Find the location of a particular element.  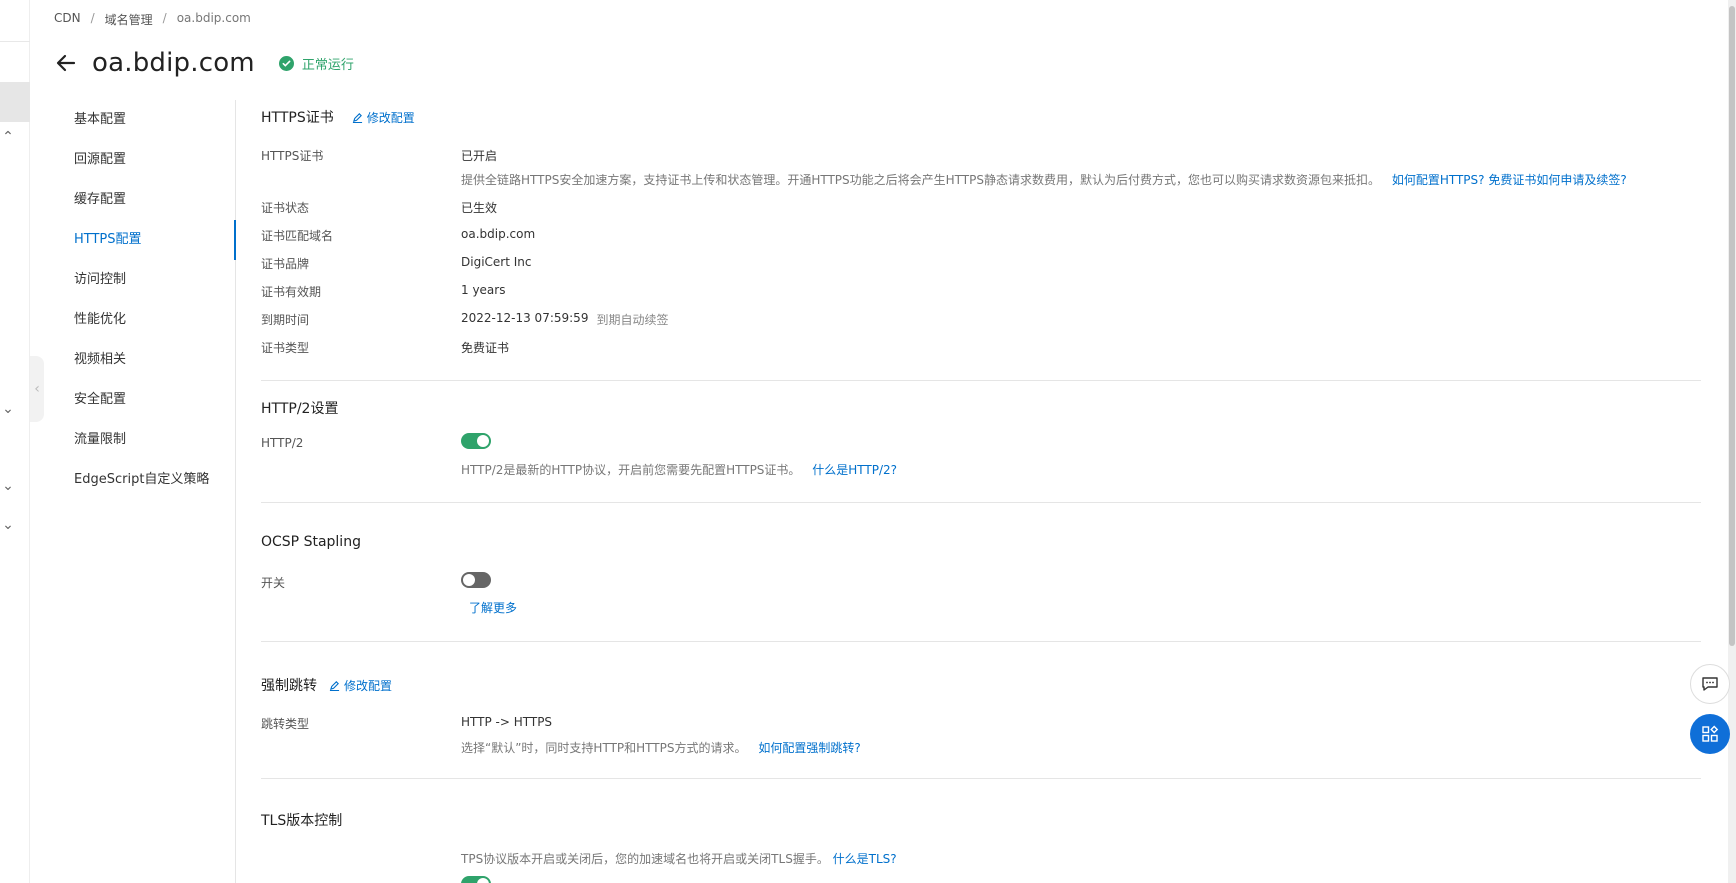

section-title: HTTP/2设置 is located at coordinates (300, 409).